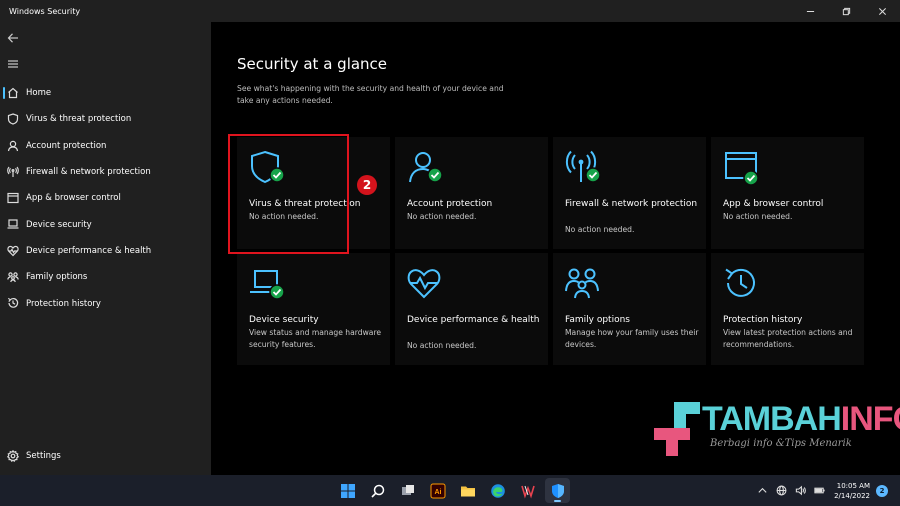 Image resolution: width=900 pixels, height=506 pixels. Describe the element at coordinates (527, 490) in the screenshot. I see `pinned-app` at that location.